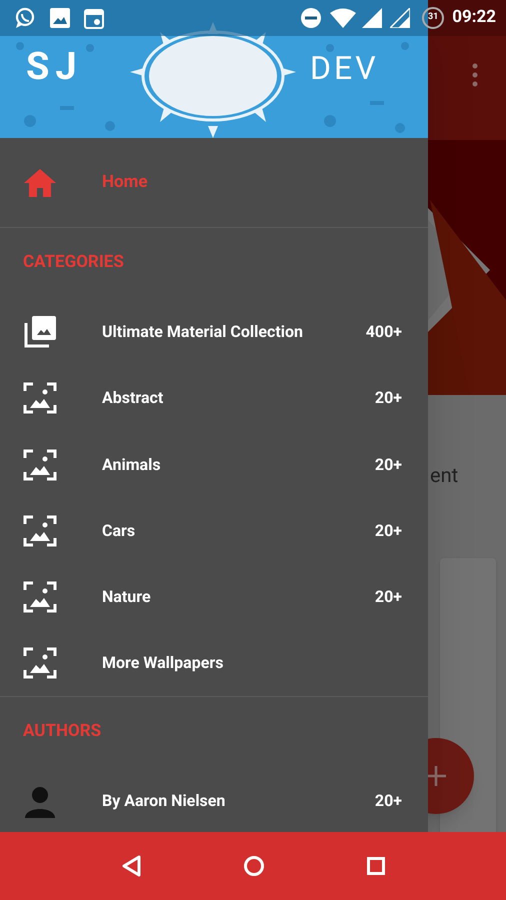 This screenshot has height=900, width=506. Describe the element at coordinates (214, 530) in the screenshot. I see `drawer-item: Cars 20+` at that location.